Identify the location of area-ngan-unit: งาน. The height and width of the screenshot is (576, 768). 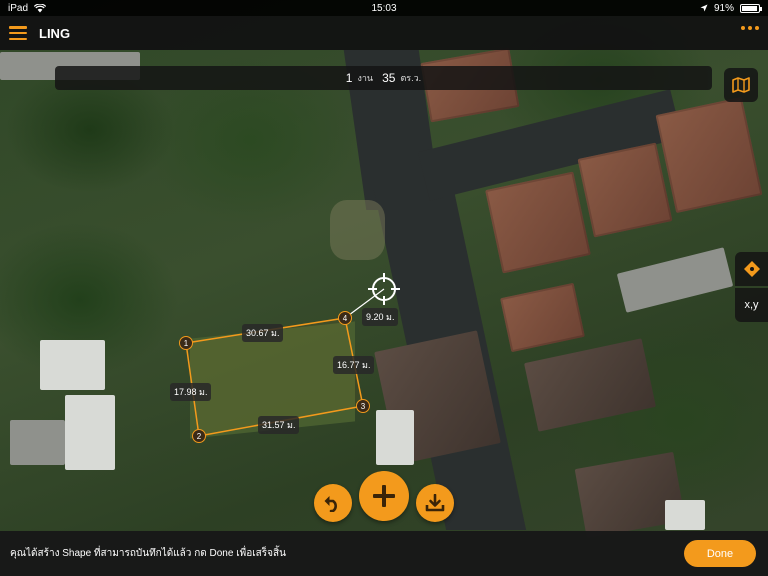
(365, 78).